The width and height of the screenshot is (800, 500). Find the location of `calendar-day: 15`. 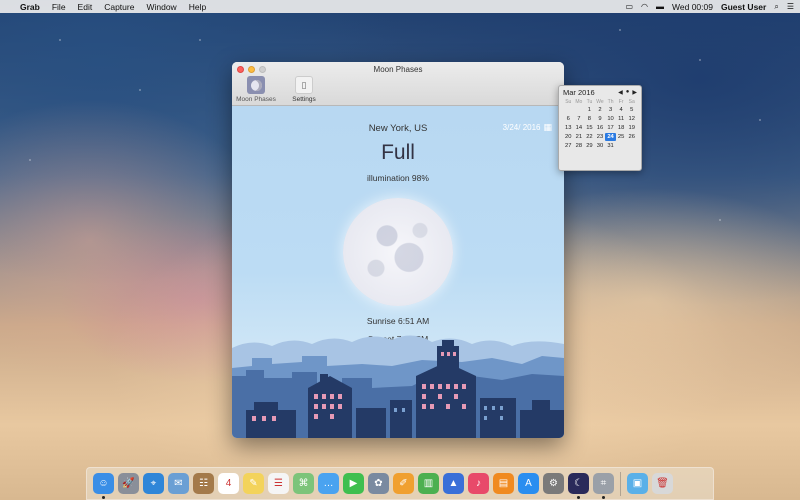

calendar-day: 15 is located at coordinates (589, 128).